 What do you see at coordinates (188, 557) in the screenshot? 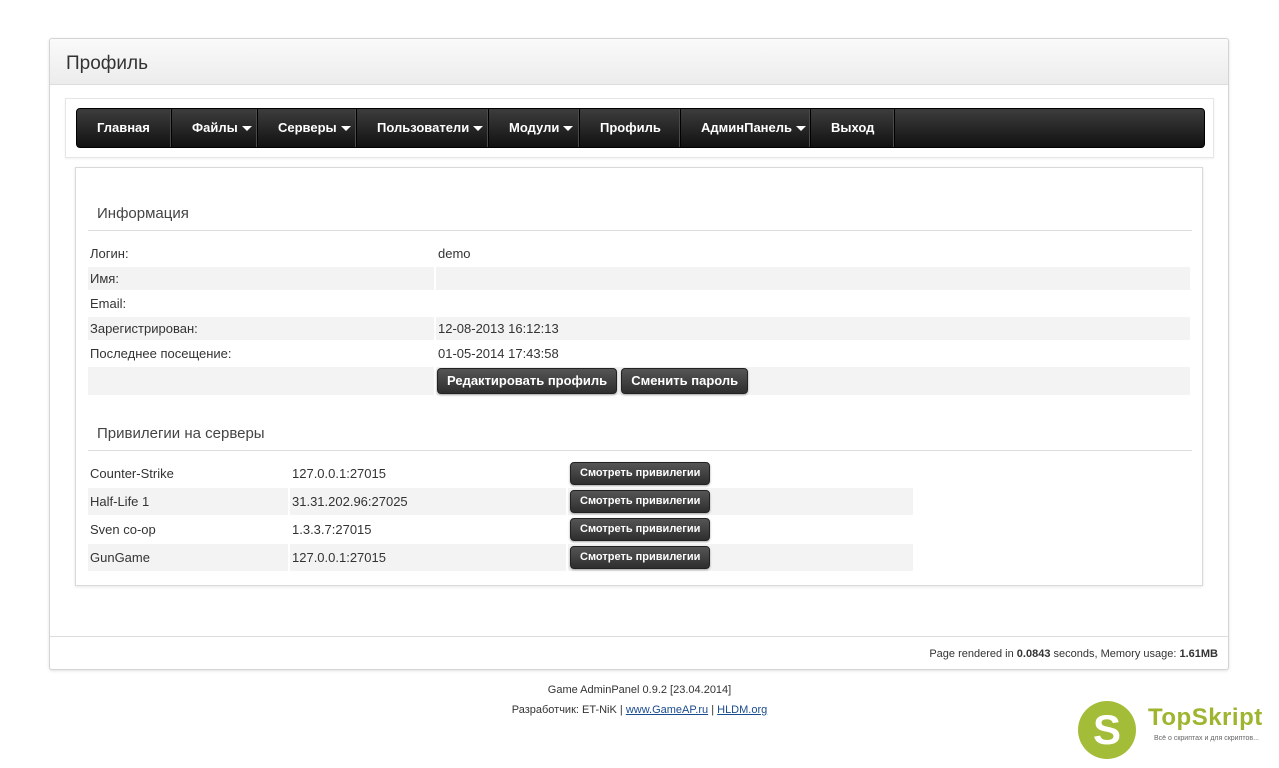
I see `server-game: GunGame` at bounding box center [188, 557].